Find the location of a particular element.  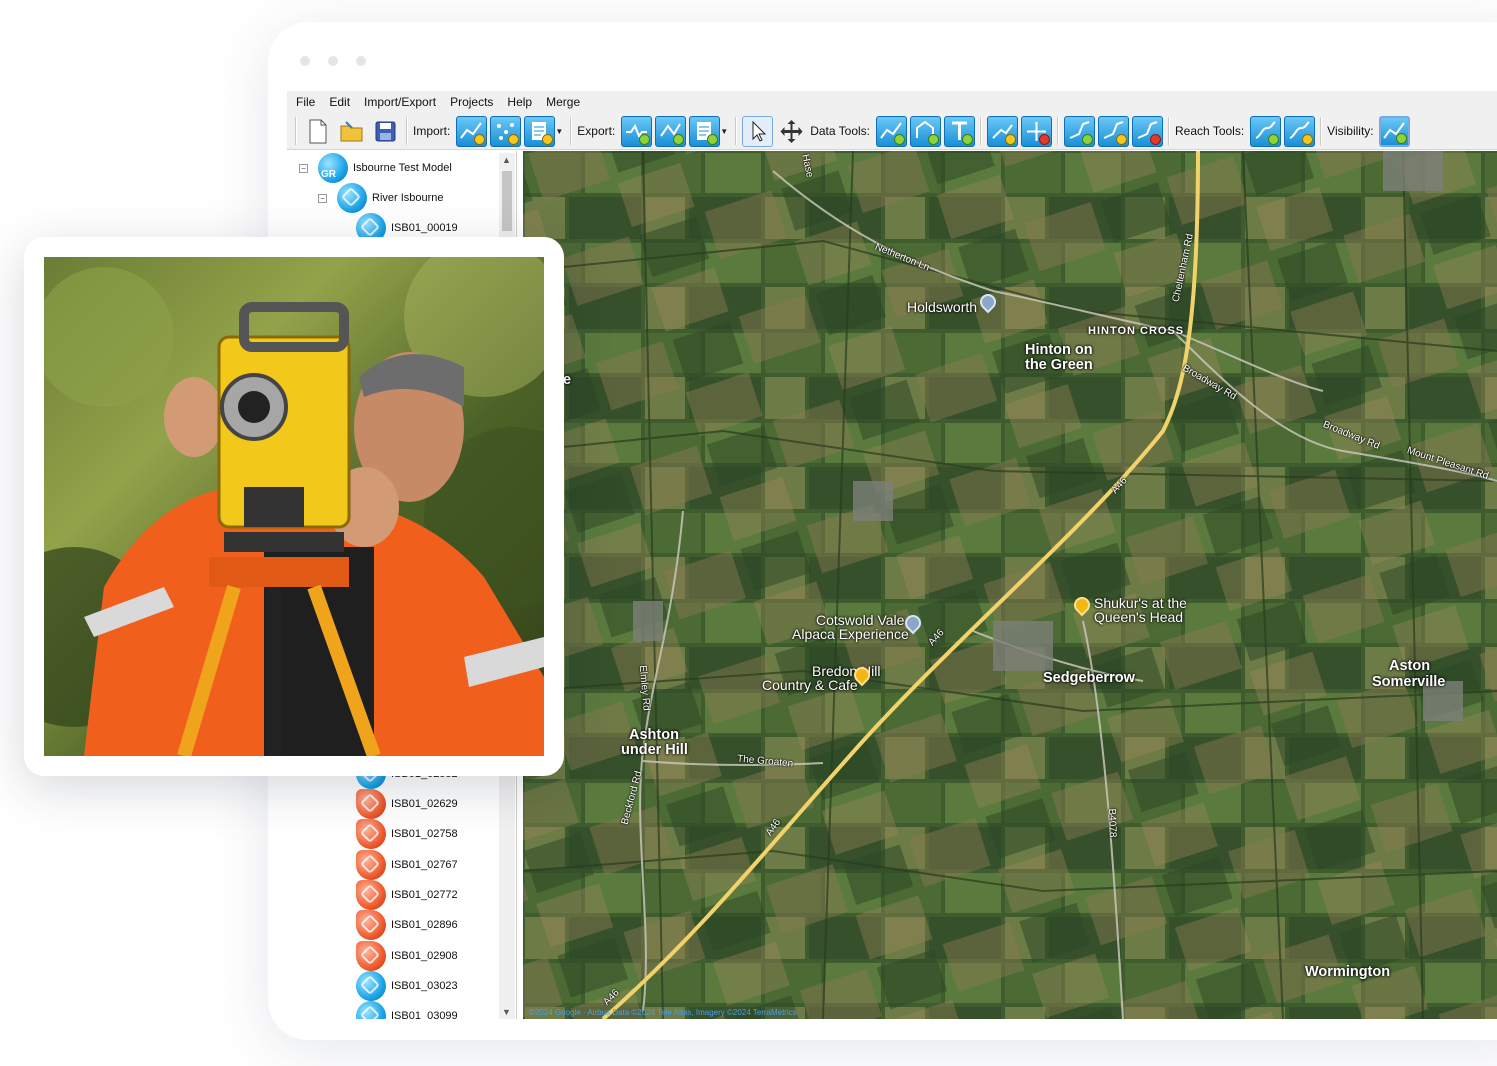

tree-section-label: ISB01_00019 is located at coordinates (424, 228).